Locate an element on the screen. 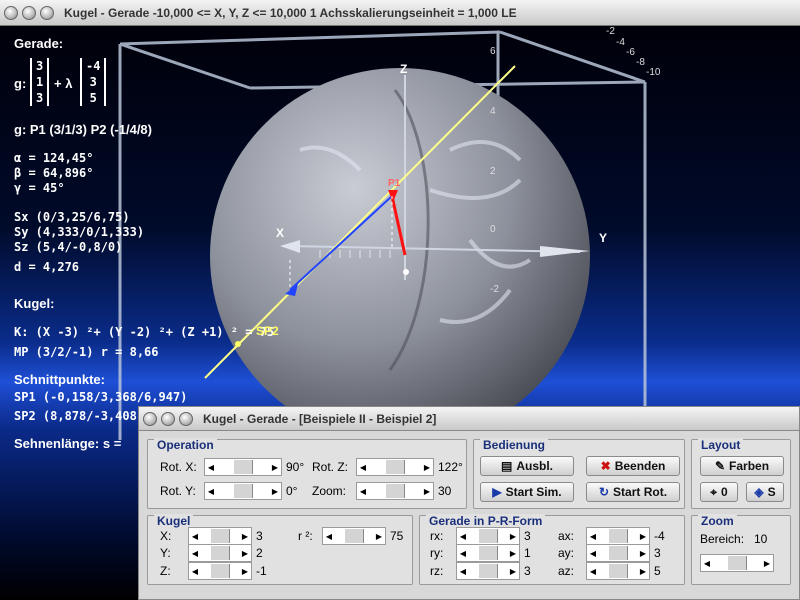  ay-slider: ◀ ▶ is located at coordinates (618, 553).